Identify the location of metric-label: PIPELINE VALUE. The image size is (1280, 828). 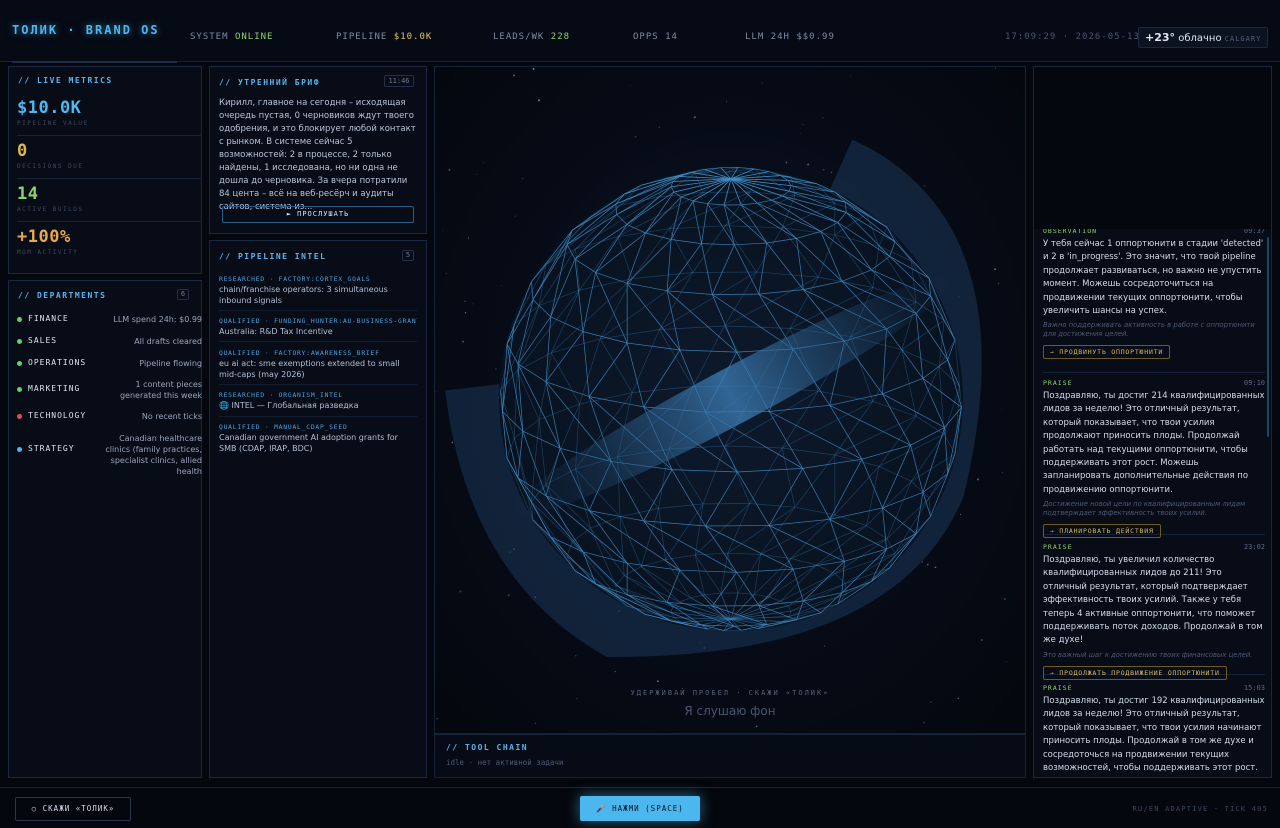
(53, 123).